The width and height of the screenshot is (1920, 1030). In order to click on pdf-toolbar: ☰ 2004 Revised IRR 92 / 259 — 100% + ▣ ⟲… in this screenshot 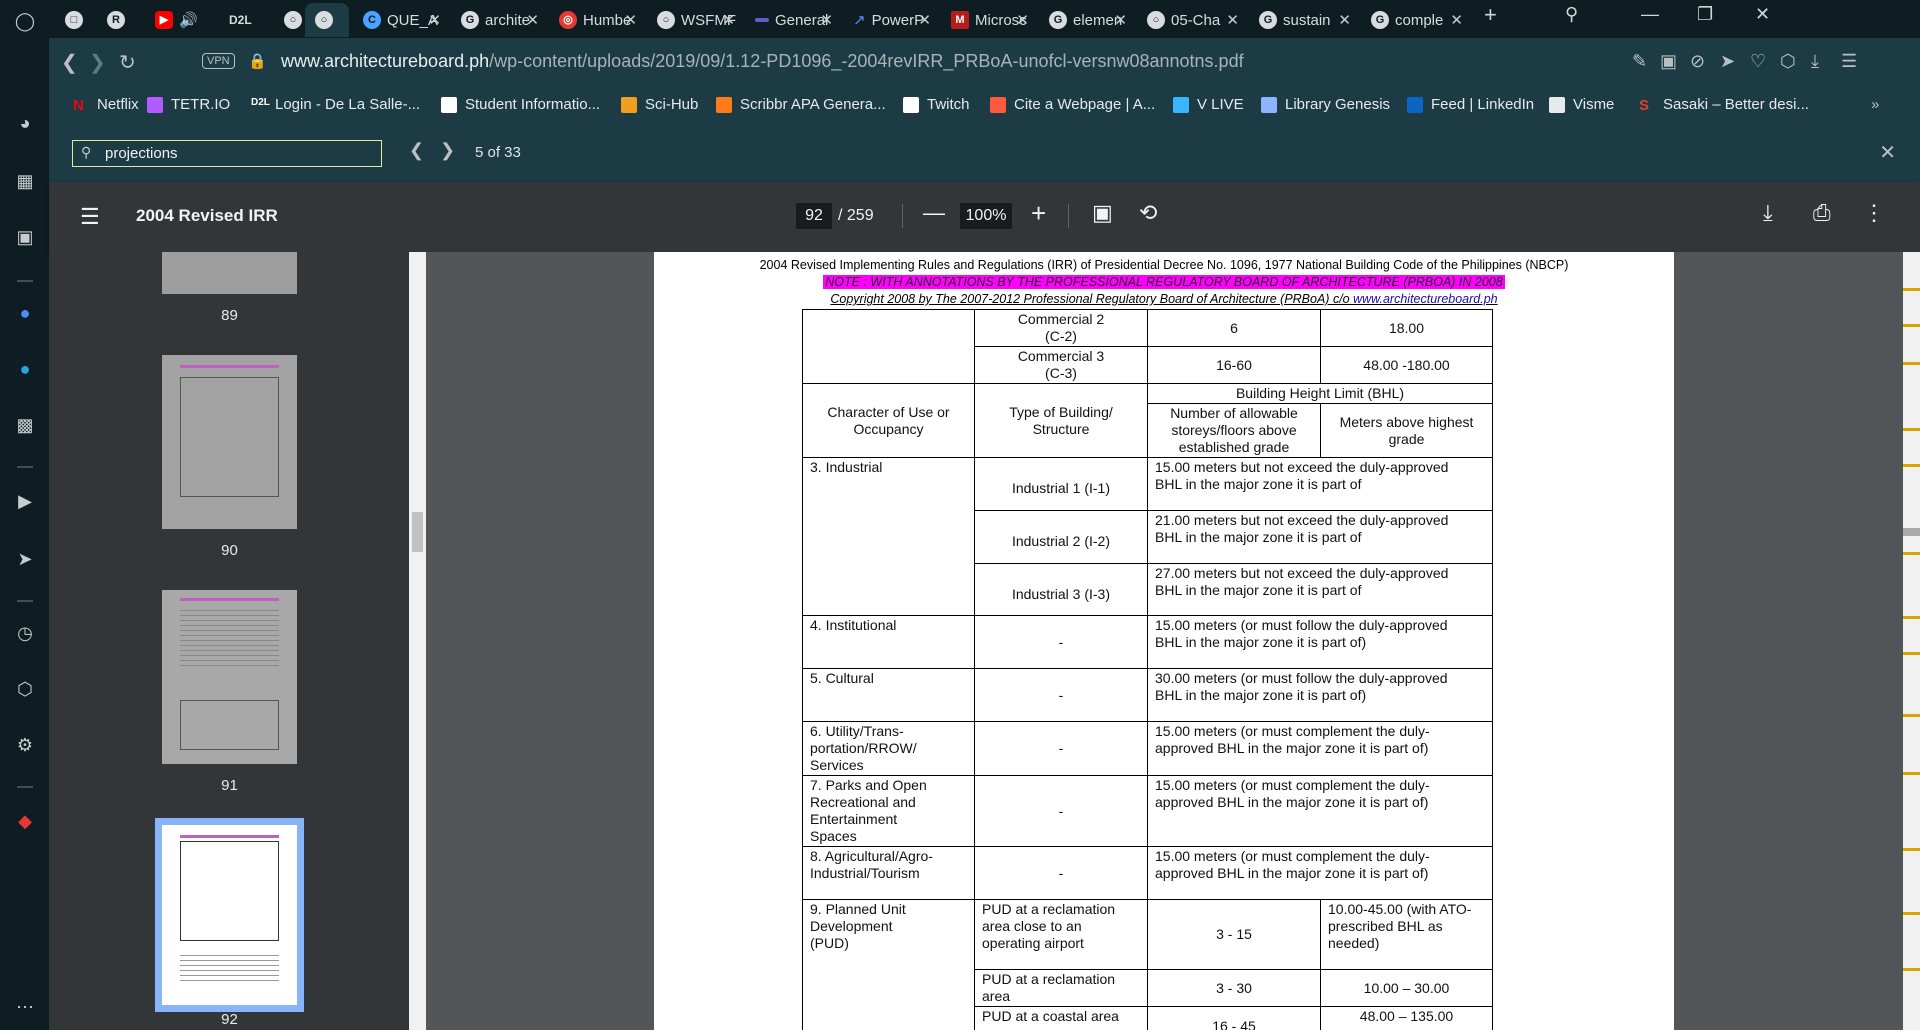, I will do `click(984, 217)`.